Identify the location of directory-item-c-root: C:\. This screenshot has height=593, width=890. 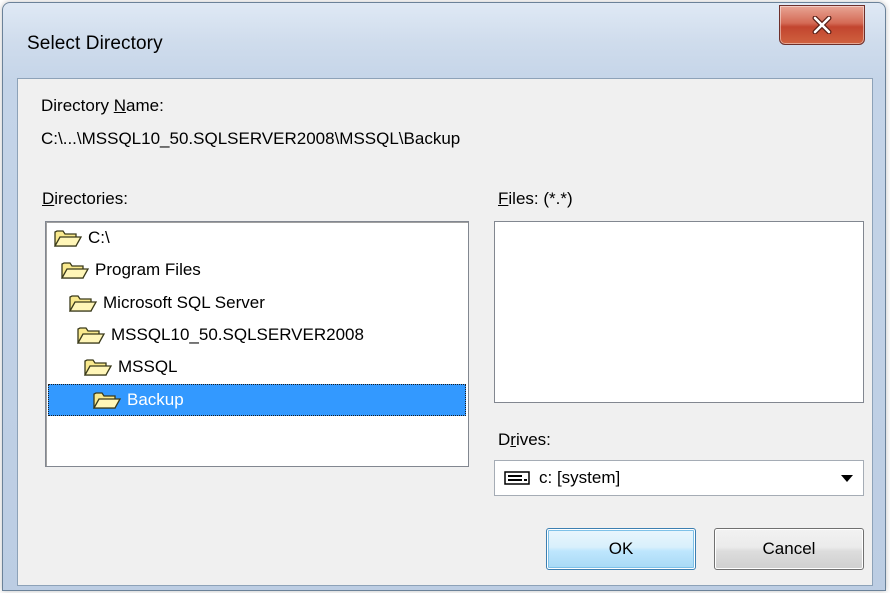
(81, 238).